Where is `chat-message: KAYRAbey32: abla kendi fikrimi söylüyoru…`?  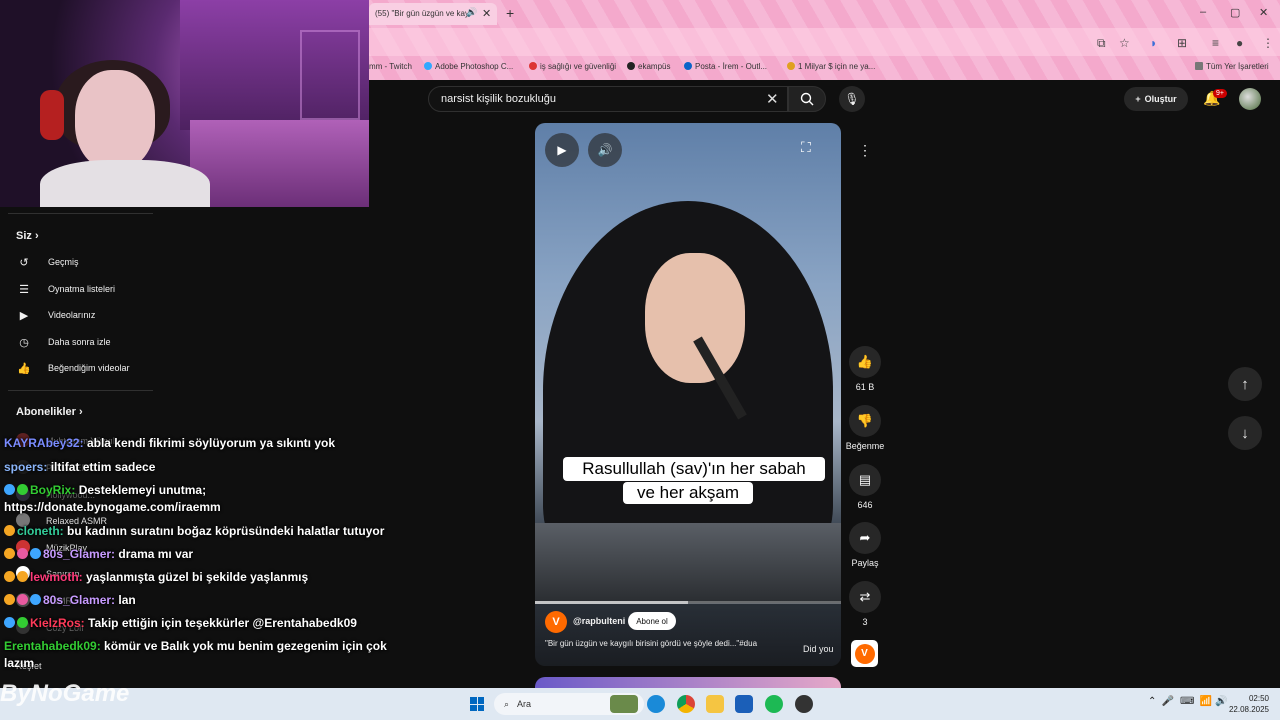
chat-message: KAYRAbey32: abla kendi fikrimi söylüyoru… is located at coordinates (169, 443).